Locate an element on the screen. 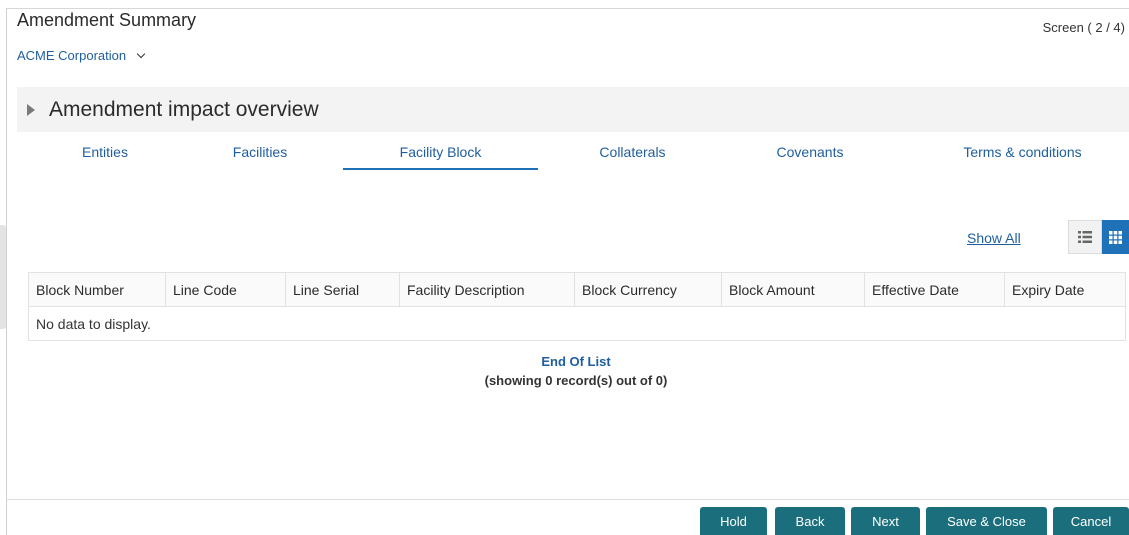  tab-facility-block: Facility Block is located at coordinates (440, 153).